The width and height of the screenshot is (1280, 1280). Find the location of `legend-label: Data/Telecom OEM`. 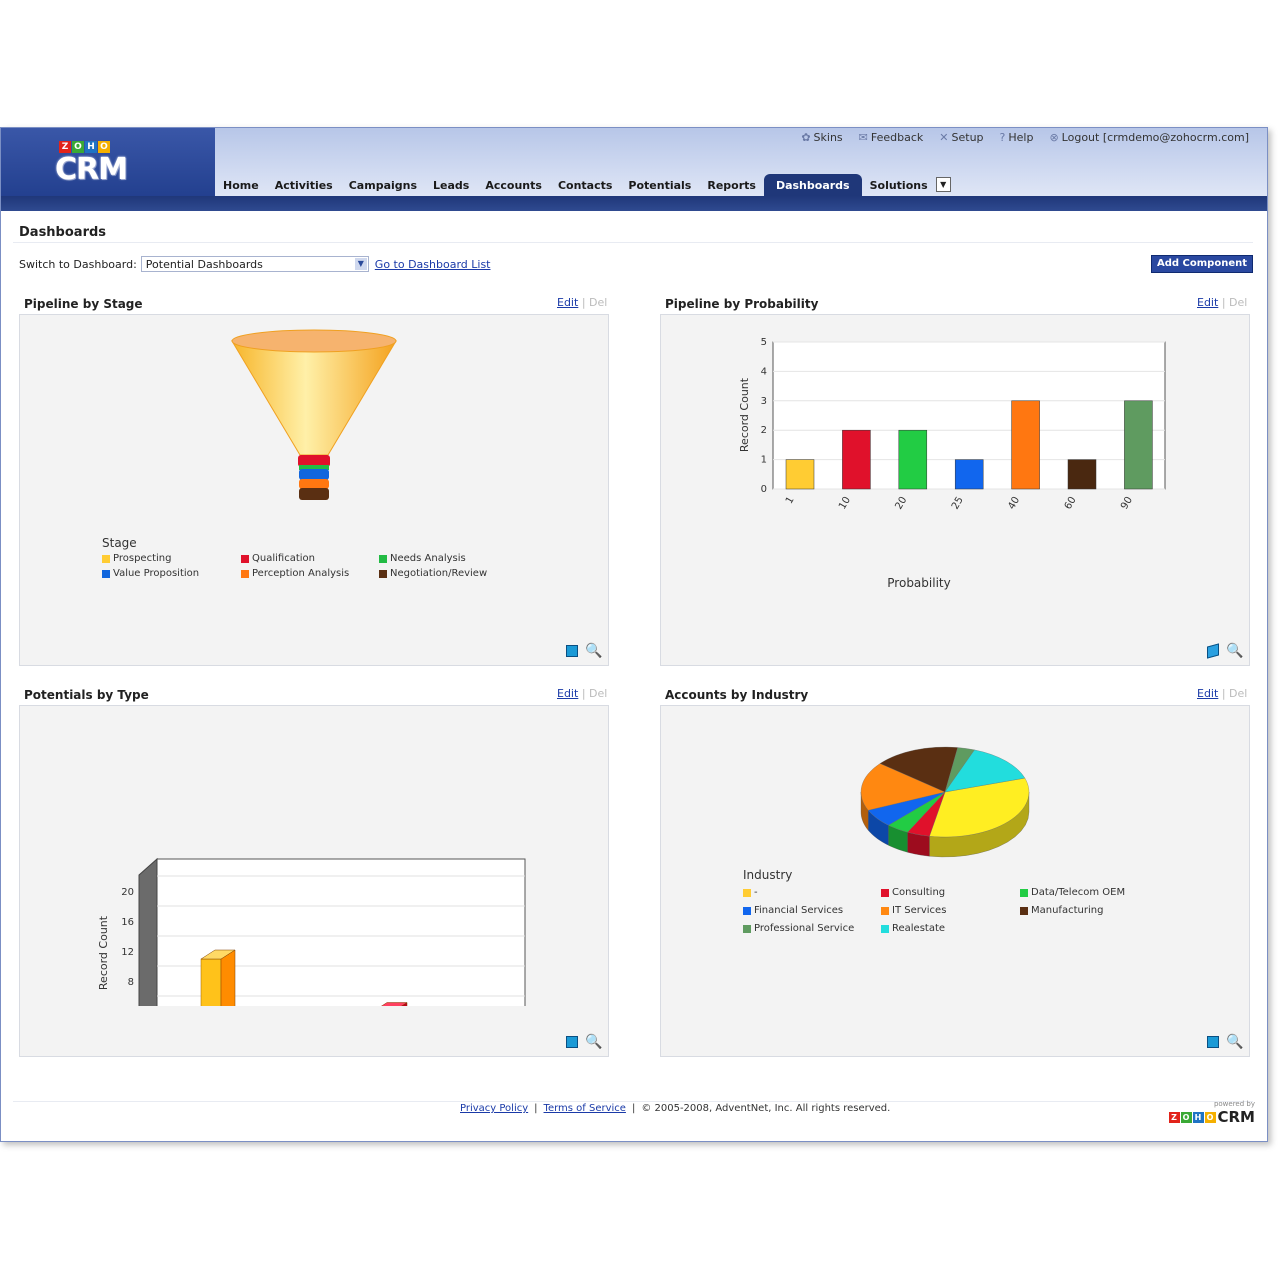

legend-label: Data/Telecom OEM is located at coordinates (1078, 892).